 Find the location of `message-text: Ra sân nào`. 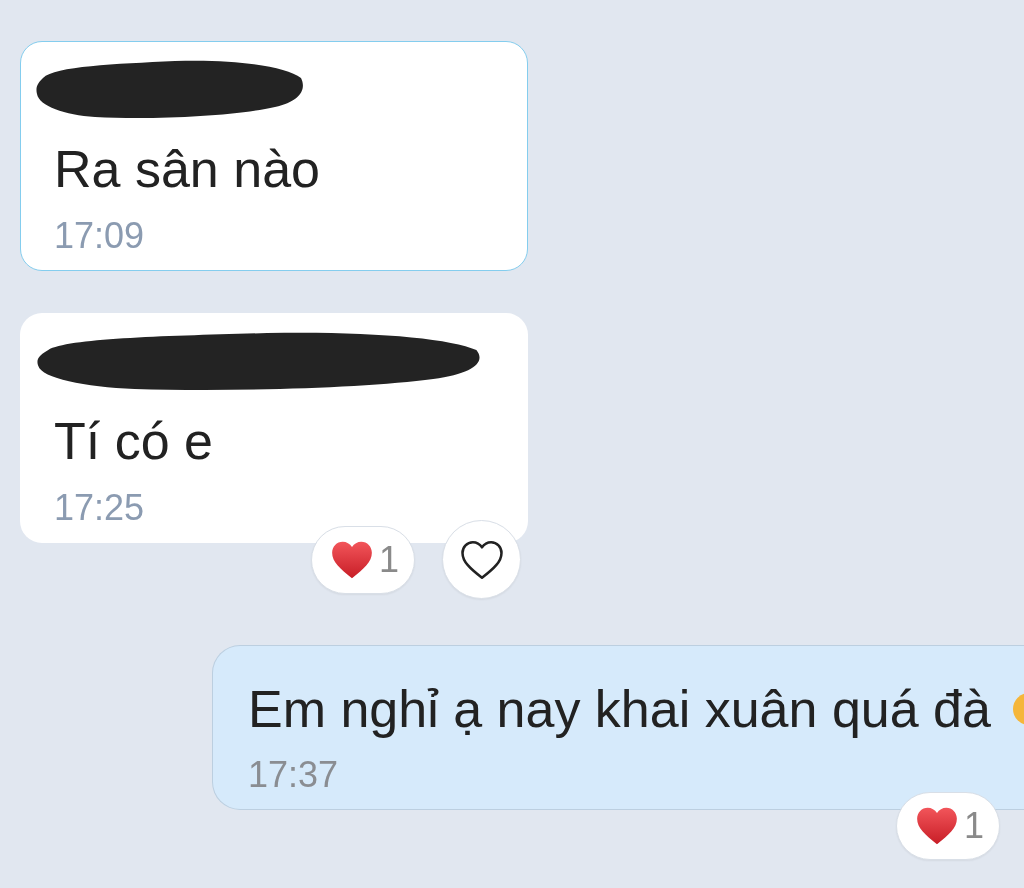

message-text: Ra sân nào is located at coordinates (187, 169).